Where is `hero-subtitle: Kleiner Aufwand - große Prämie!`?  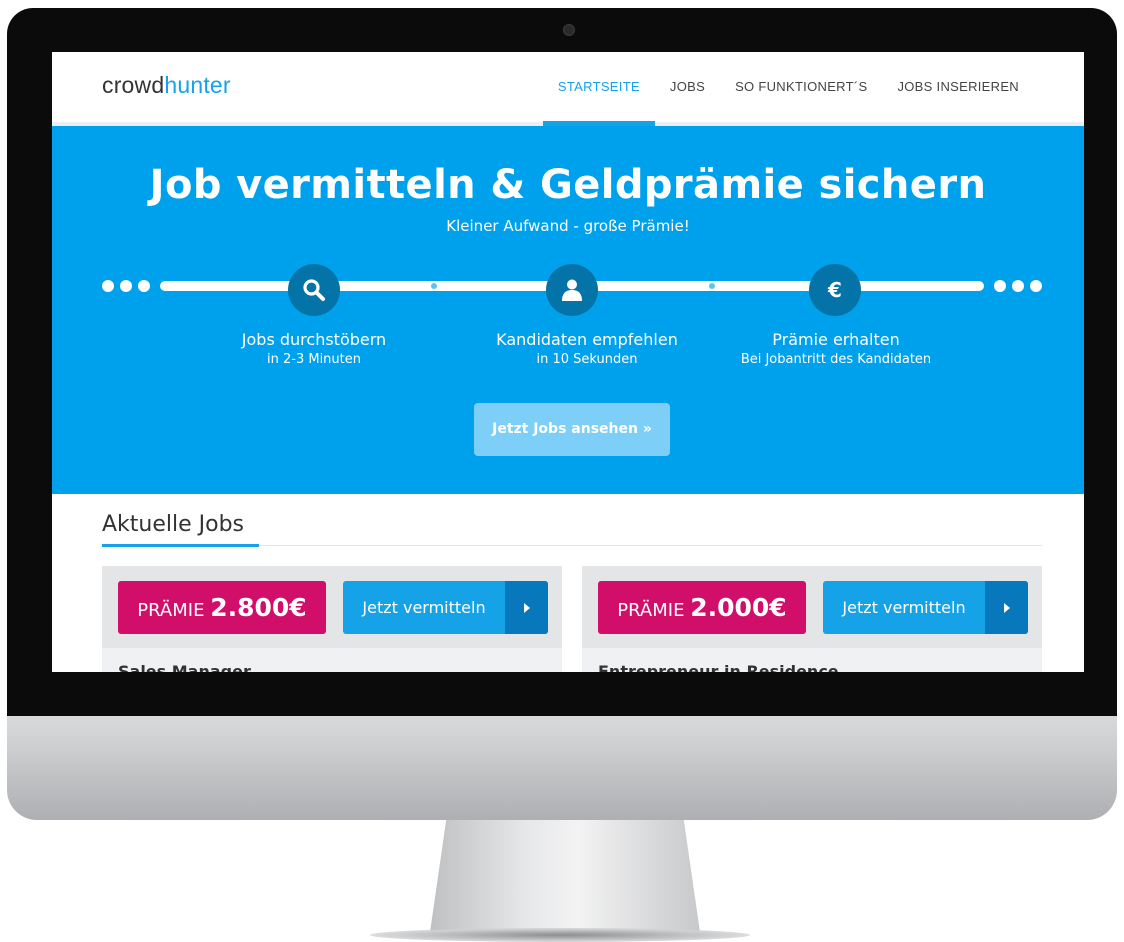 hero-subtitle: Kleiner Aufwand - große Prämie! is located at coordinates (568, 226).